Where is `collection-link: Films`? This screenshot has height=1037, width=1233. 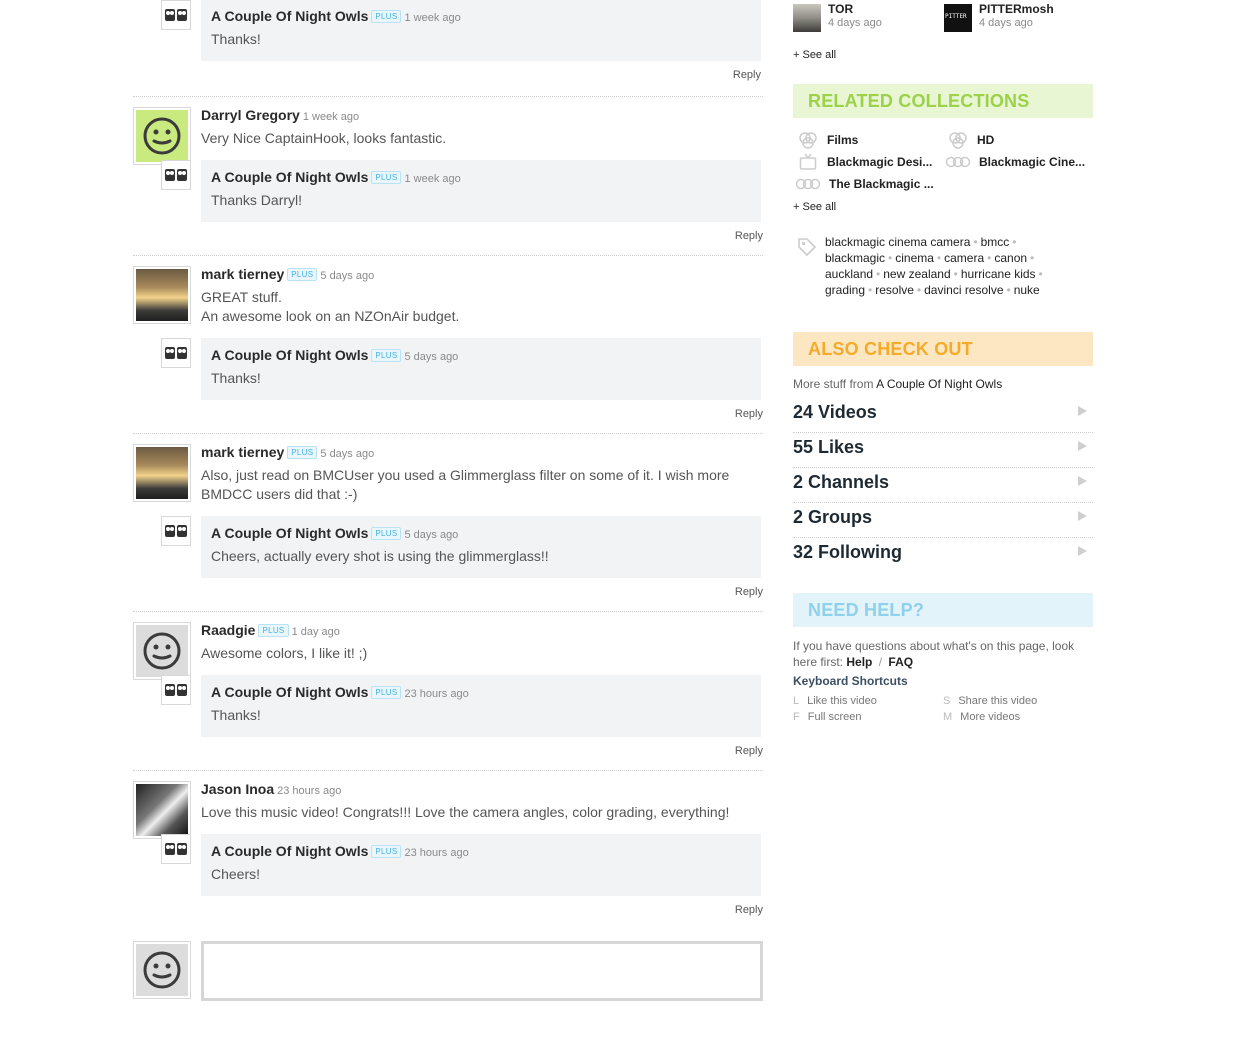
collection-link: Films is located at coordinates (882, 140).